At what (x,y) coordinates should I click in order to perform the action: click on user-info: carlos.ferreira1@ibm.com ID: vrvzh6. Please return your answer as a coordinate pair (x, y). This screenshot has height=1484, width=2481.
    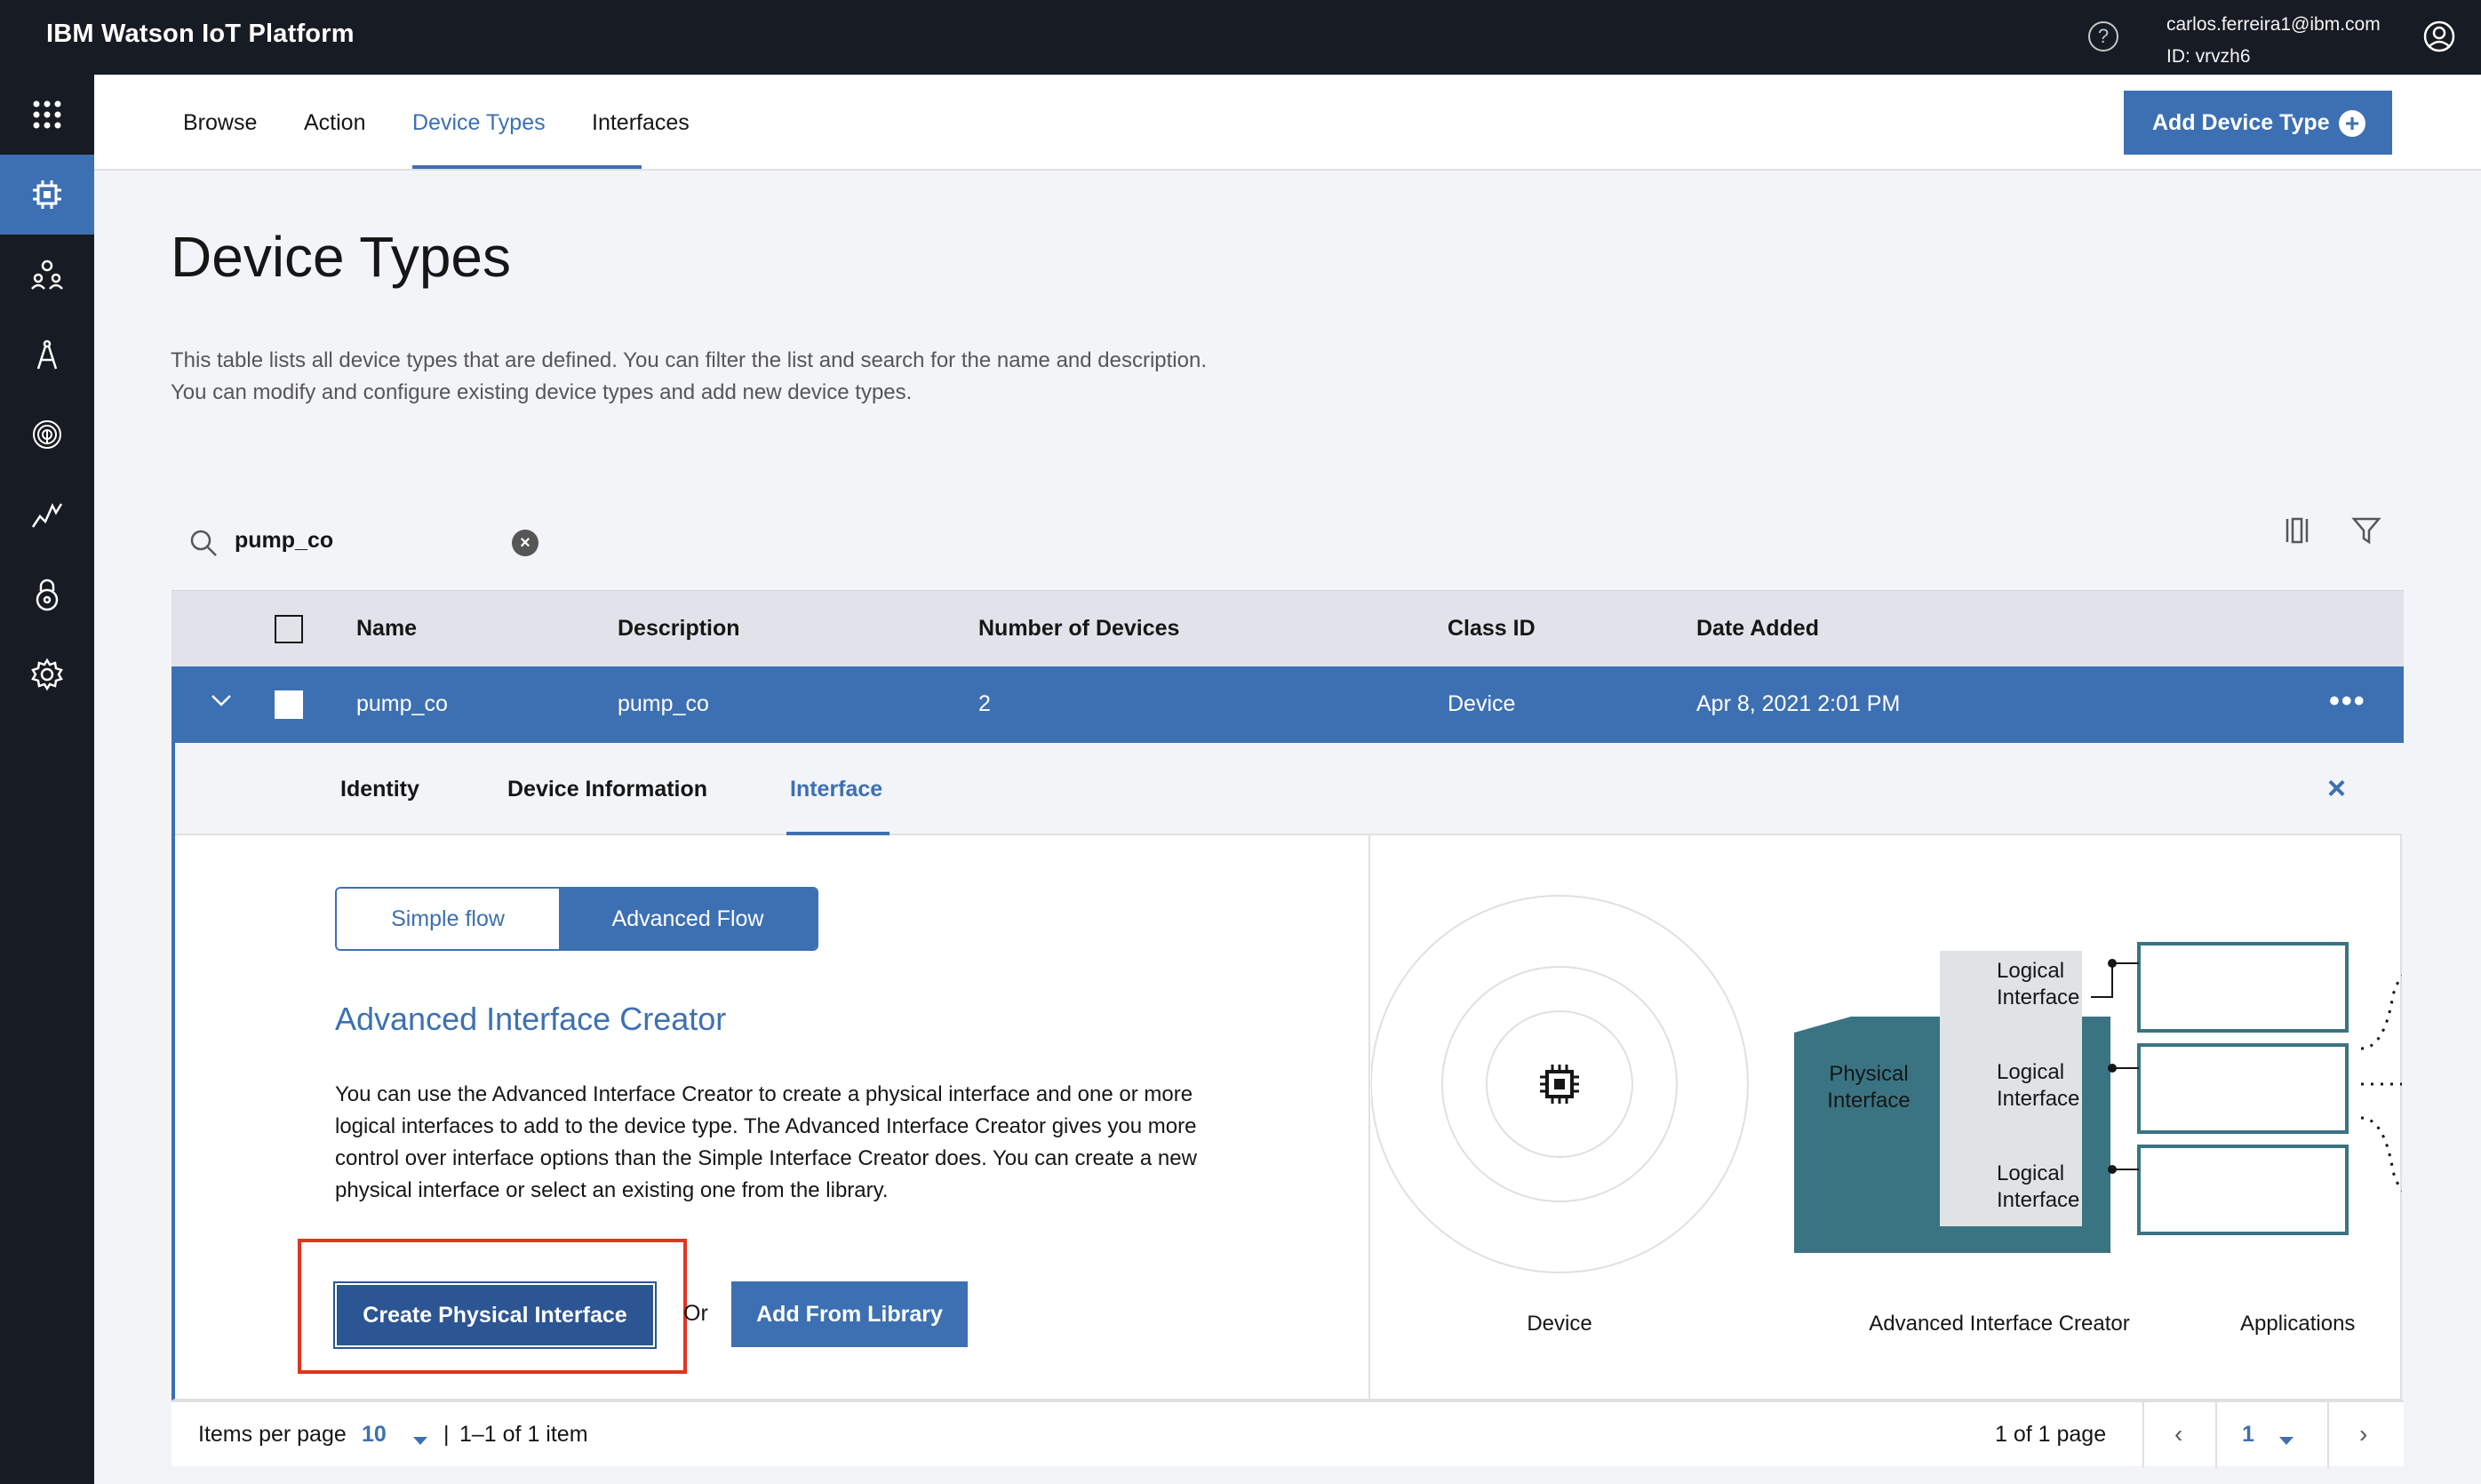
    Looking at the image, I should click on (2273, 41).